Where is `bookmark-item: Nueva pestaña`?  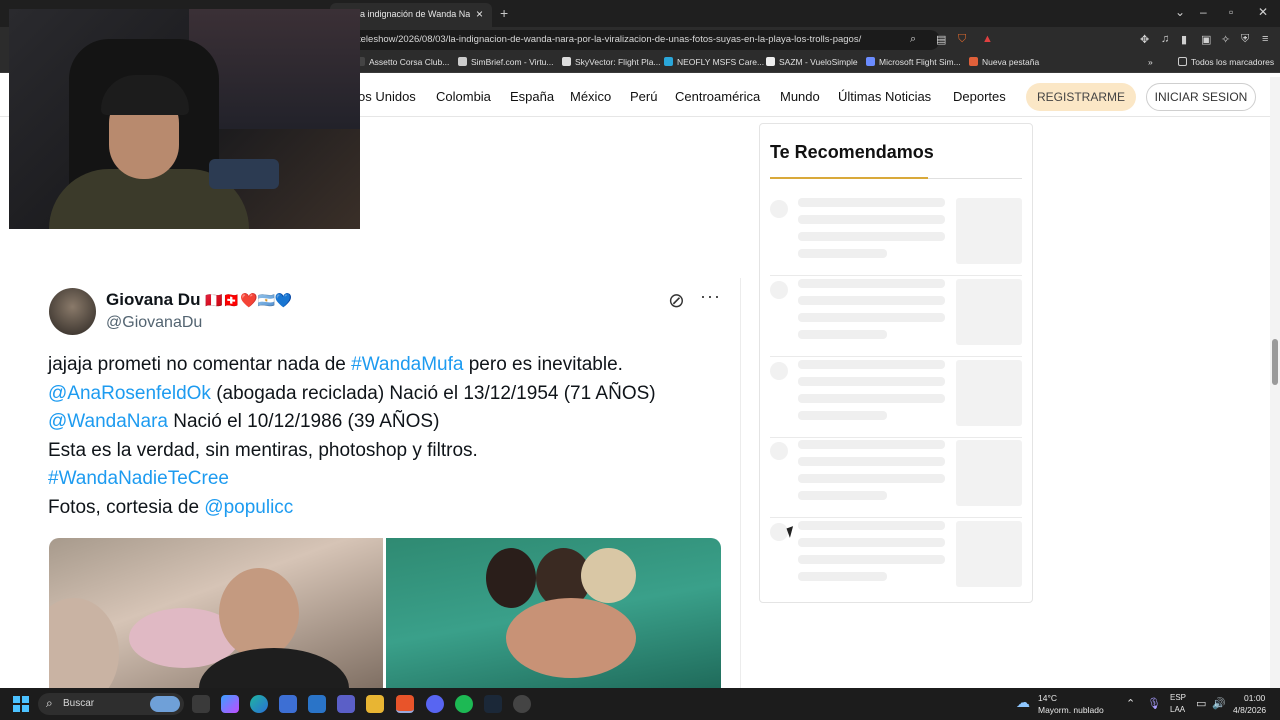 bookmark-item: Nueva pestaña is located at coordinates (1004, 62).